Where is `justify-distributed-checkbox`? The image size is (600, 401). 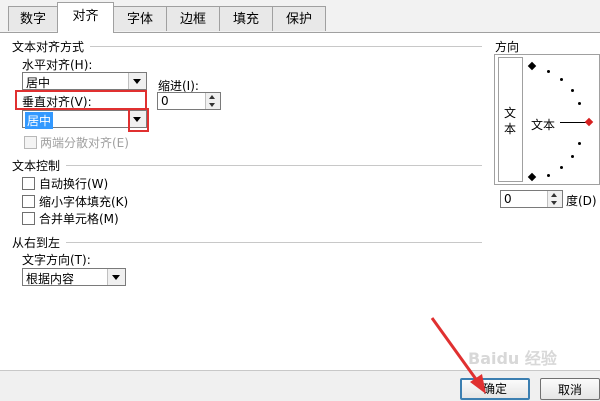
justify-distributed-checkbox is located at coordinates (30, 142).